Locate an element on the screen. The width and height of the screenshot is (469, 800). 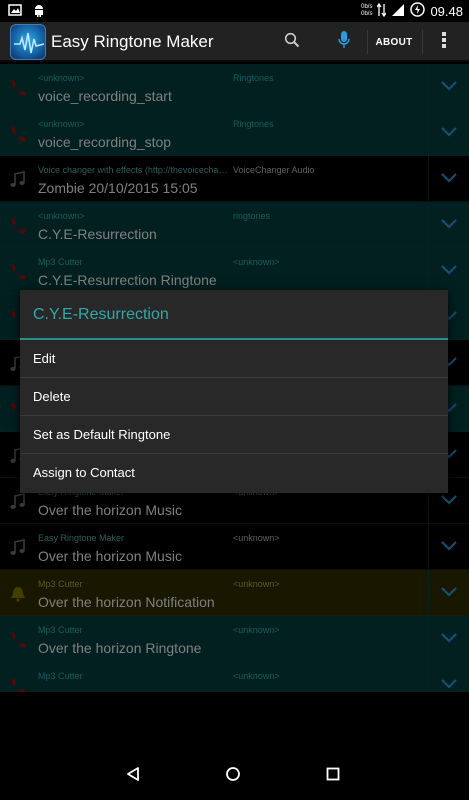
back-button is located at coordinates (133, 776).